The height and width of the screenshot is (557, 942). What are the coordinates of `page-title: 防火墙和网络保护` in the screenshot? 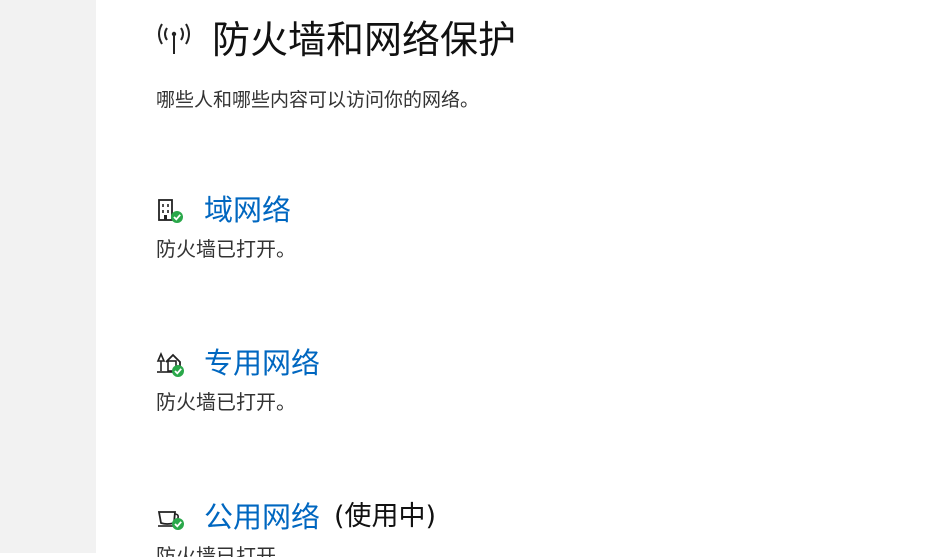 It's located at (364, 40).